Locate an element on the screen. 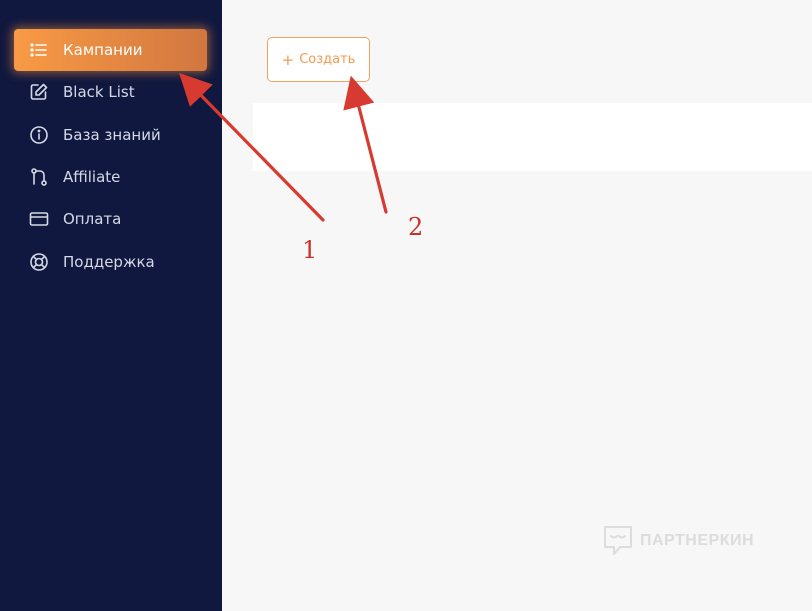  credit-card-icon is located at coordinates (39, 219).